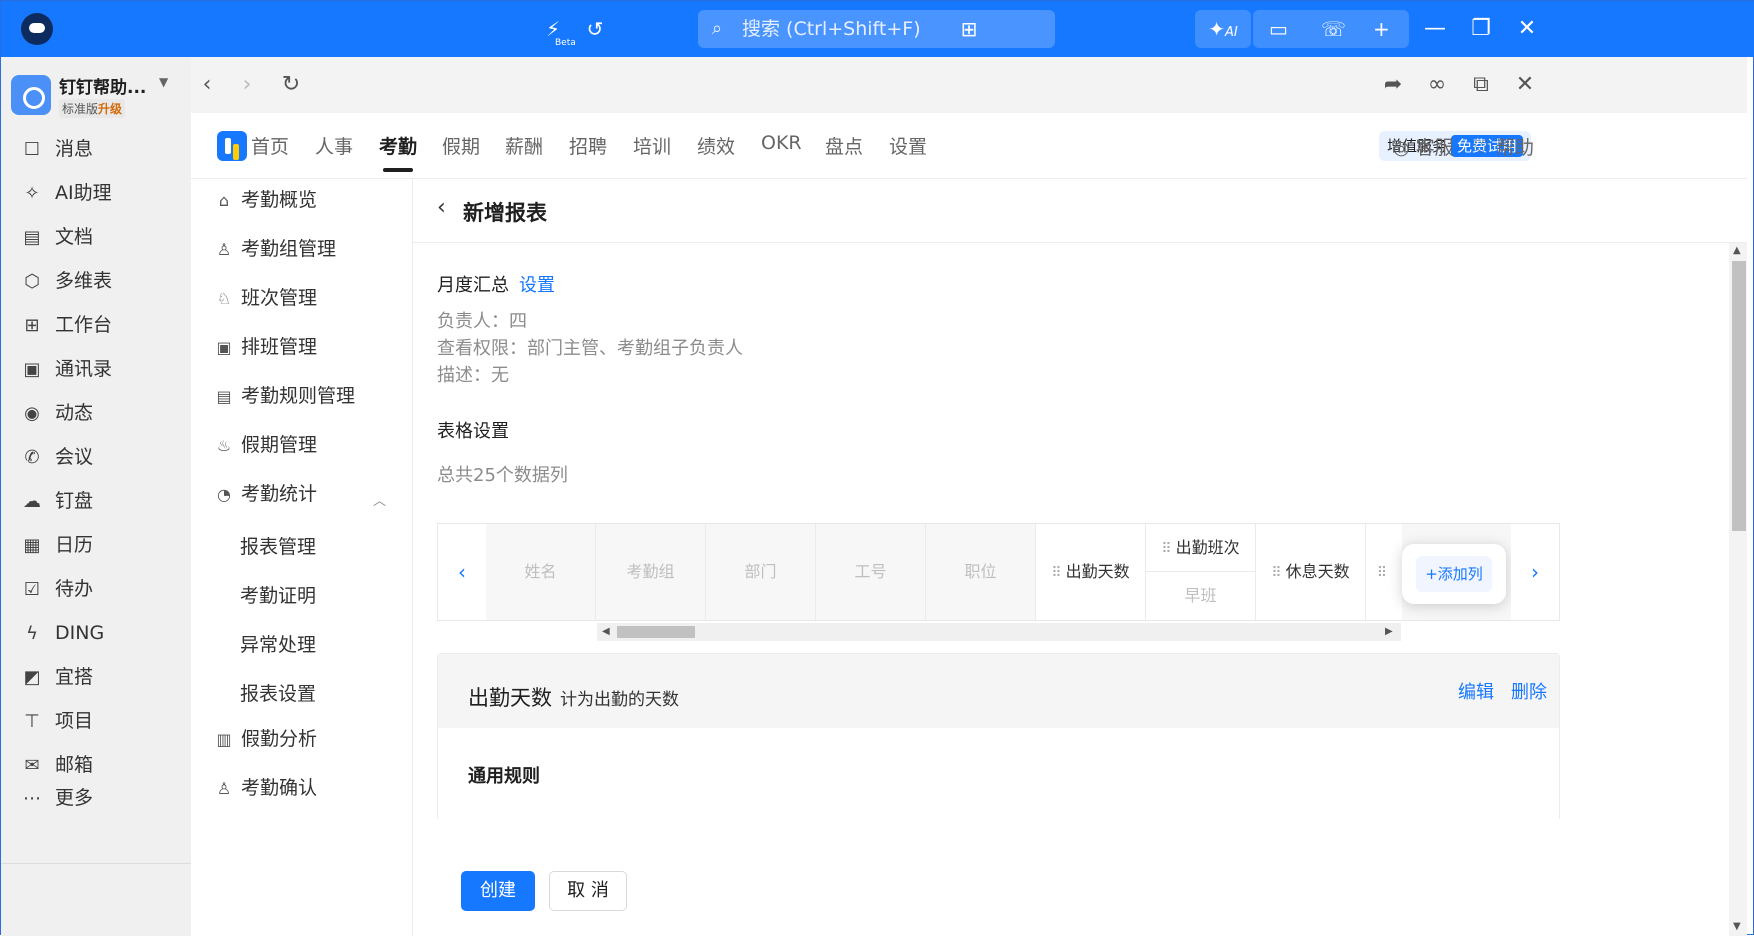 The height and width of the screenshot is (936, 1754). I want to click on refresh-icon: ↻, so click(291, 85).